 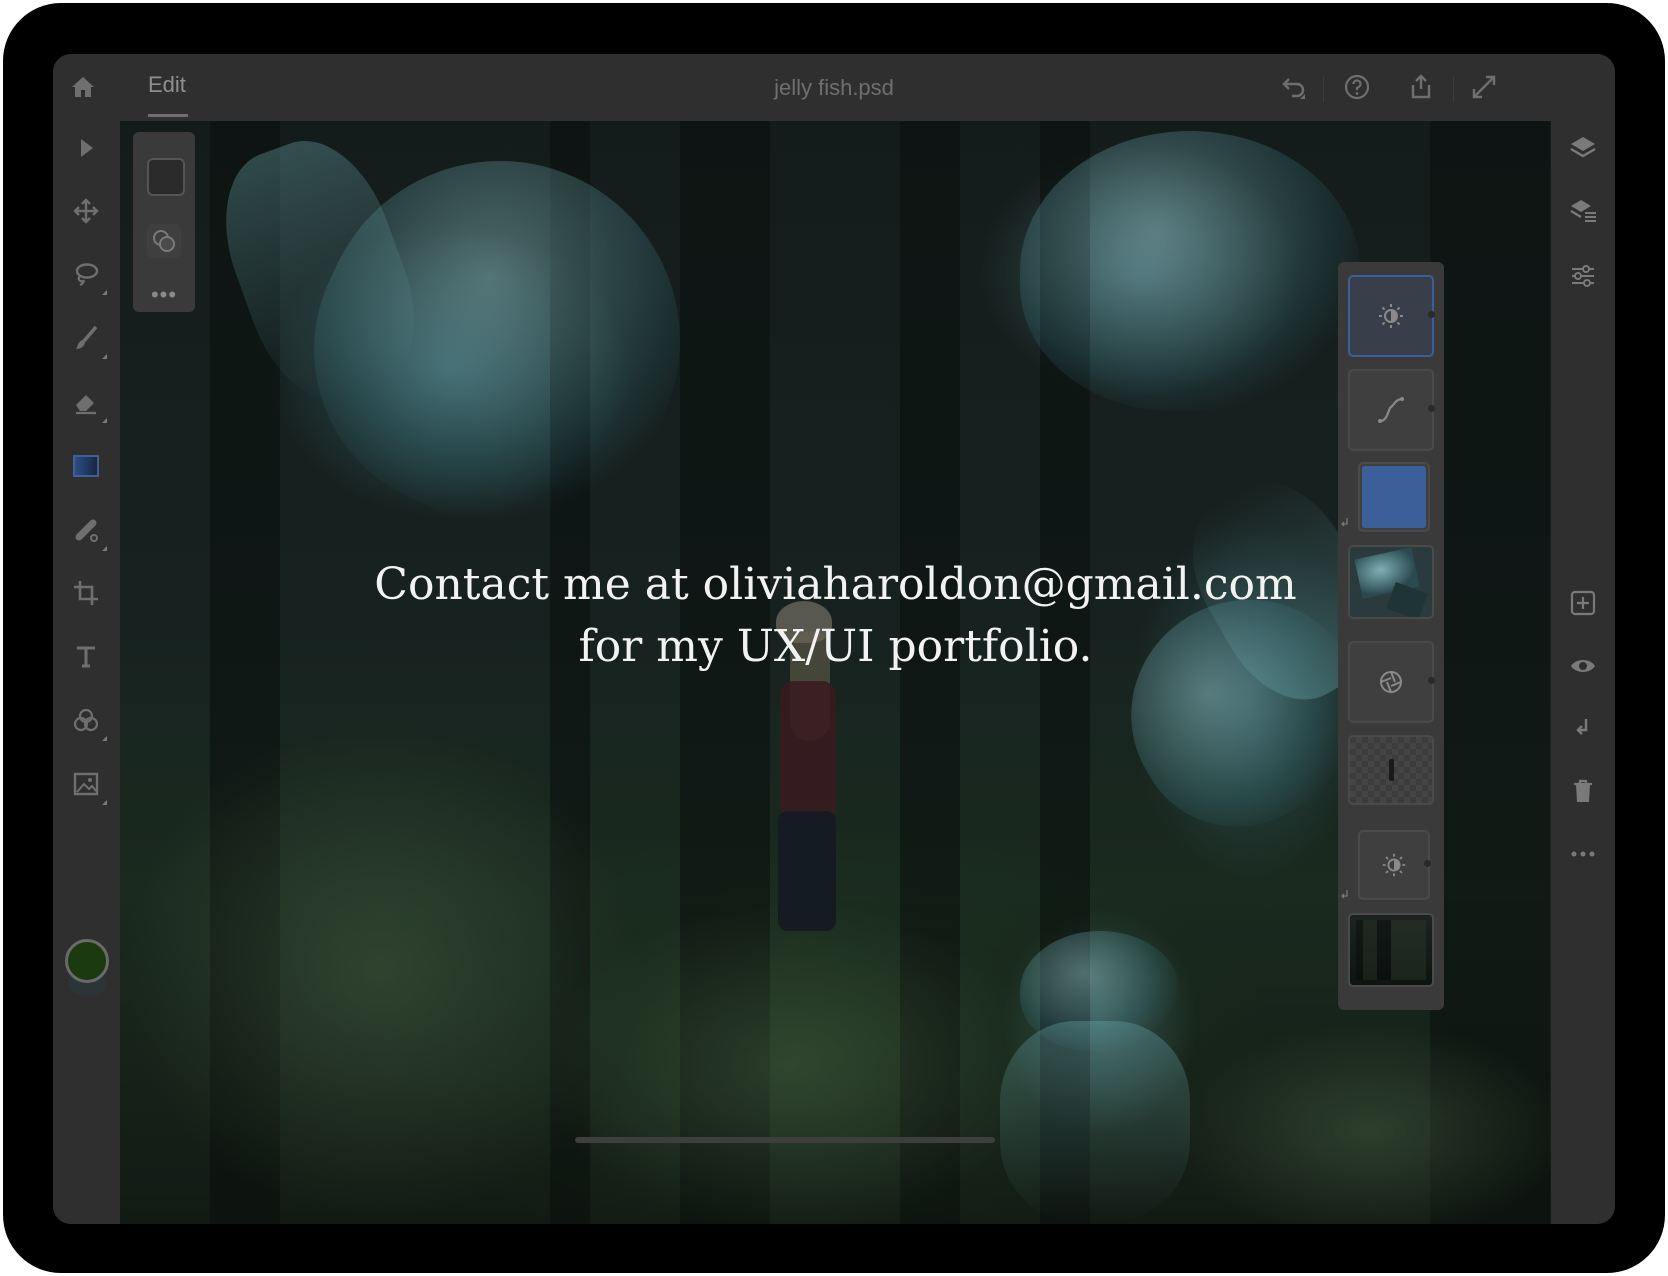 What do you see at coordinates (1583, 148) in the screenshot?
I see `layers-icon` at bounding box center [1583, 148].